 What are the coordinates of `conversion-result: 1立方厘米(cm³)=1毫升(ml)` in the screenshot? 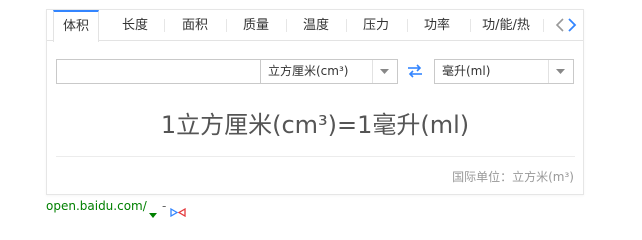 It's located at (315, 125).